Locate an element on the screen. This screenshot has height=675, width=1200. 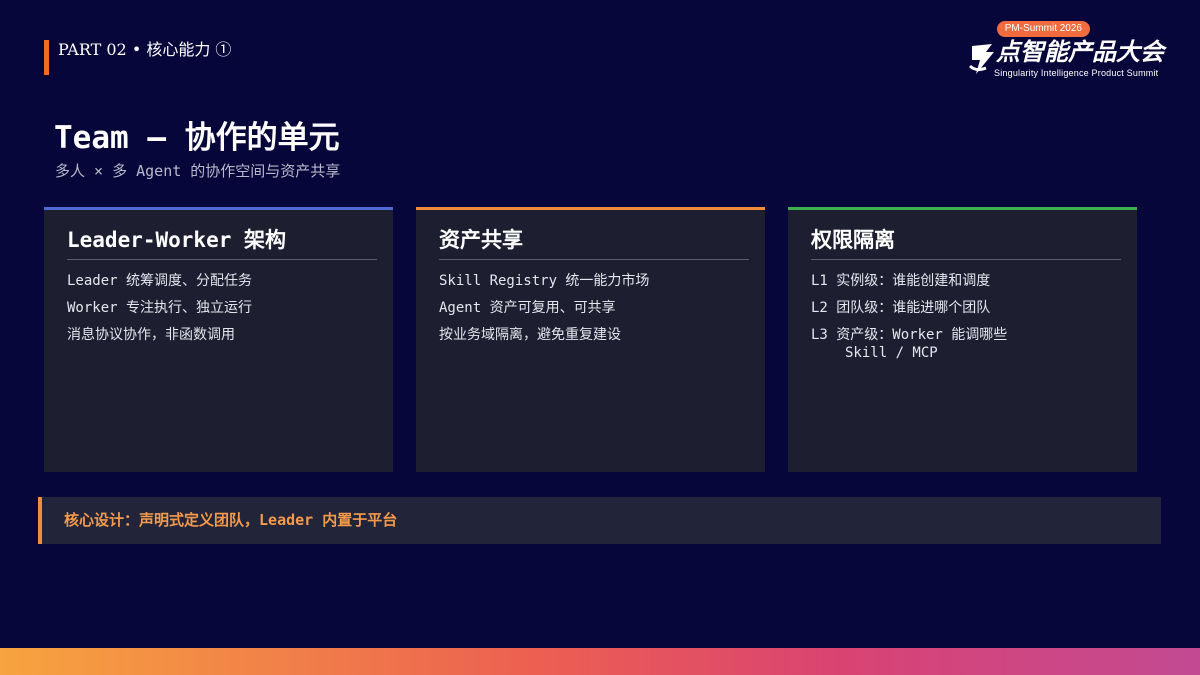
list-item: L2 团队级：谁能进哪个团队 is located at coordinates (901, 308).